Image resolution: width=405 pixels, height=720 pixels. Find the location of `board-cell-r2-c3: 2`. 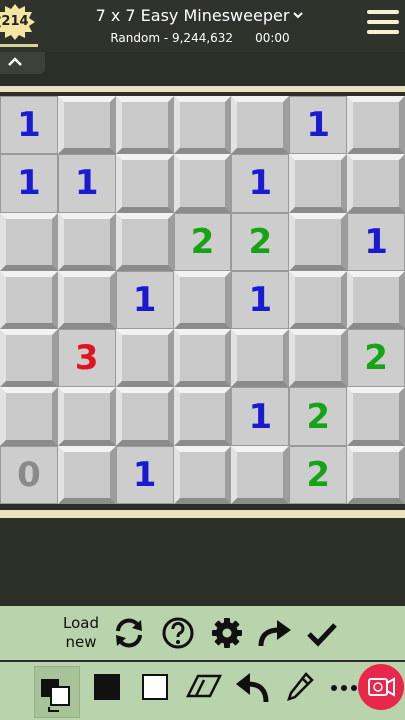

board-cell-r2-c3: 2 is located at coordinates (202, 241).